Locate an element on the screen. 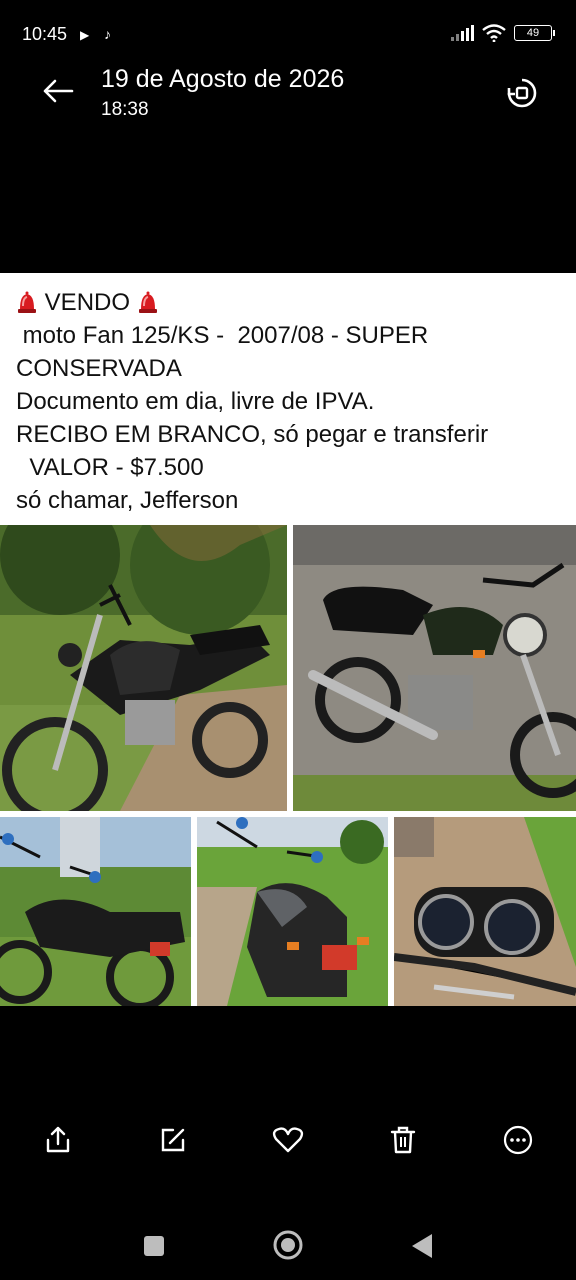 The image size is (576, 1280). favorite-button is located at coordinates (287, 1140).